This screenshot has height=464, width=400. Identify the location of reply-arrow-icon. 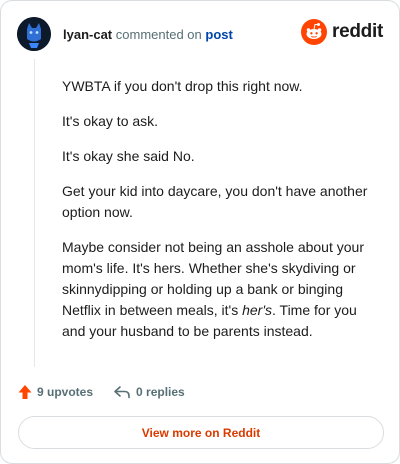
(122, 392).